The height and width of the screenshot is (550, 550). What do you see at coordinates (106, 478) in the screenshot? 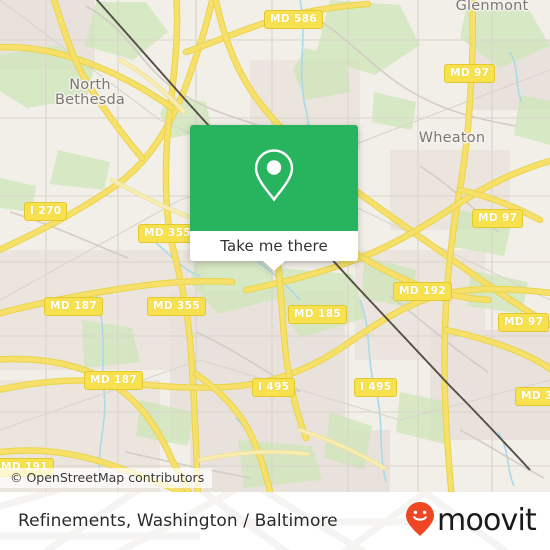
I see `osm-attribution: © OpenStreetMap contributors` at bounding box center [106, 478].